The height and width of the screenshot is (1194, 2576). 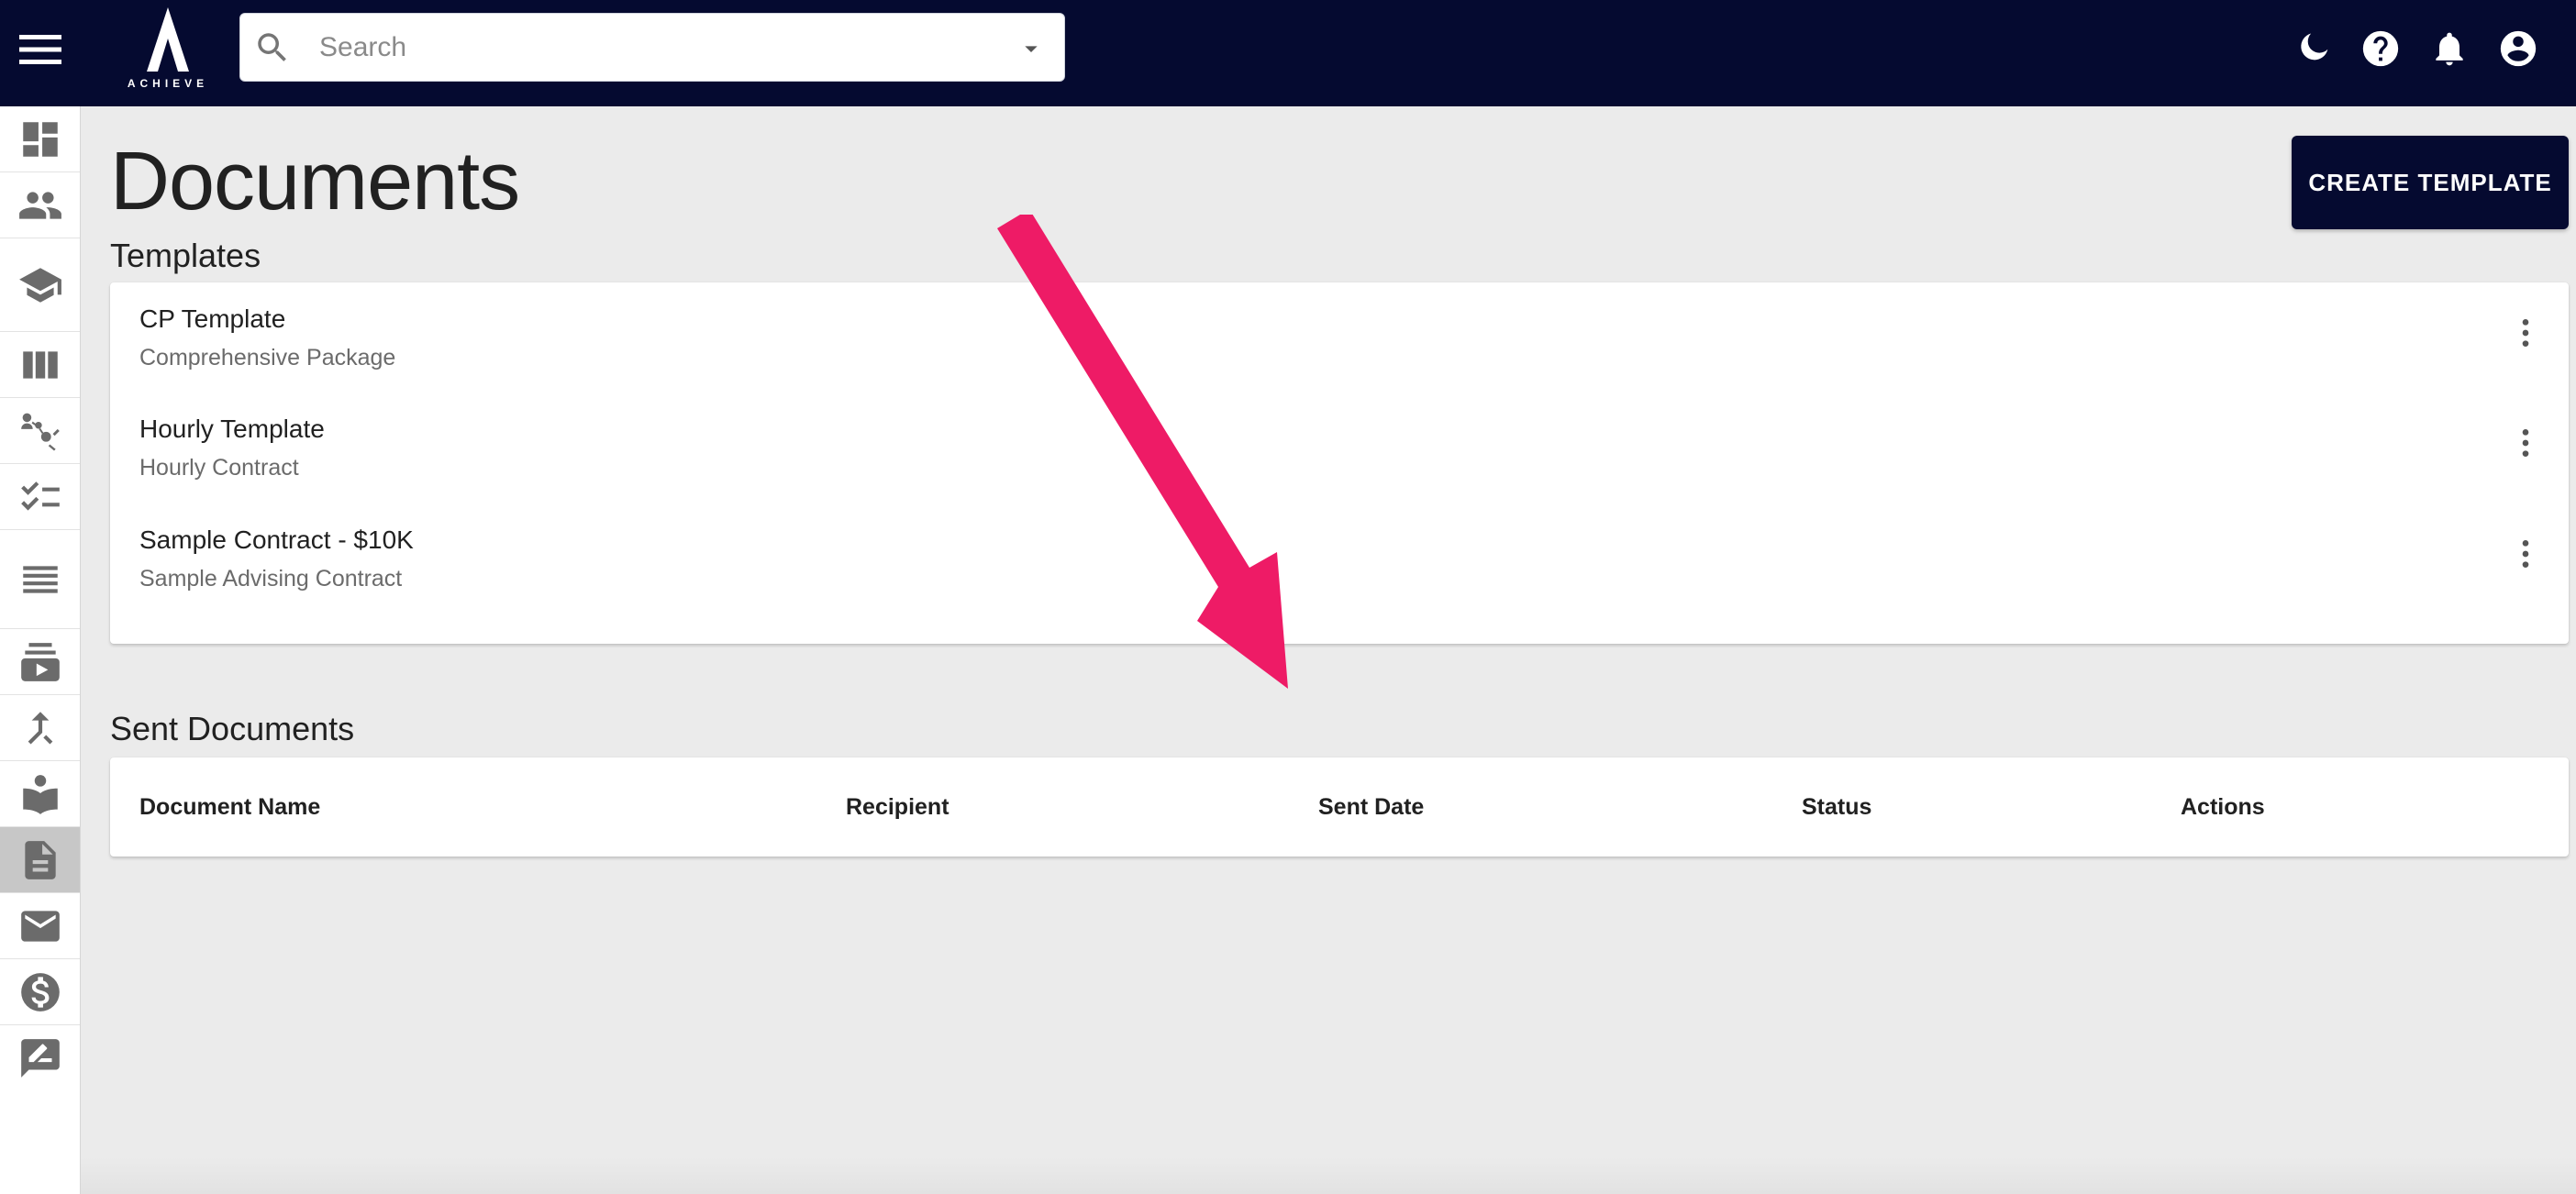 I want to click on search-icon, so click(x=272, y=47).